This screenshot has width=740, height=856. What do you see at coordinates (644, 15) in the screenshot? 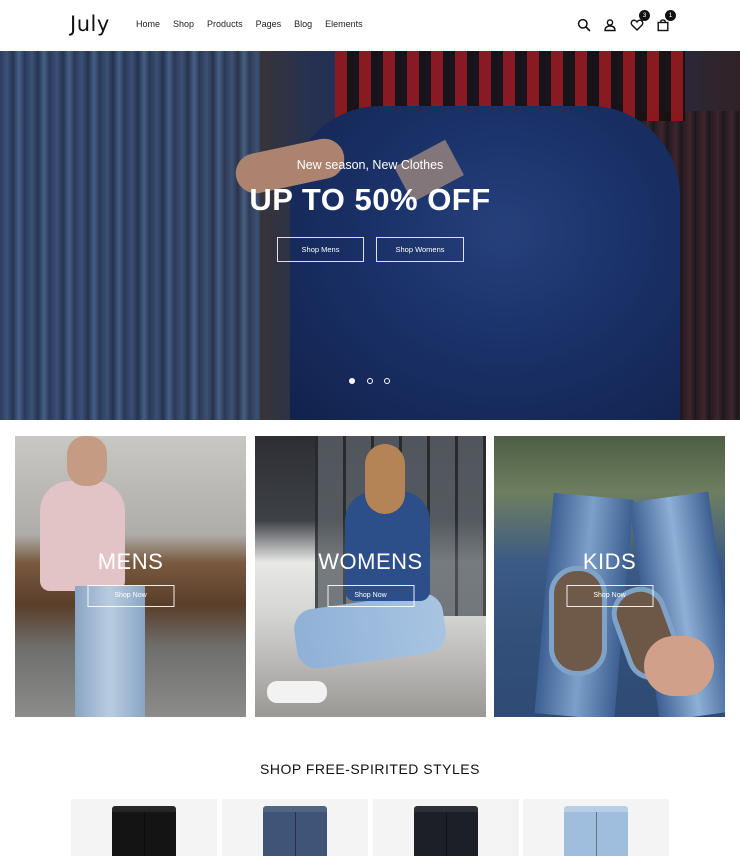
I see `wishlist-count-badge: 3` at bounding box center [644, 15].